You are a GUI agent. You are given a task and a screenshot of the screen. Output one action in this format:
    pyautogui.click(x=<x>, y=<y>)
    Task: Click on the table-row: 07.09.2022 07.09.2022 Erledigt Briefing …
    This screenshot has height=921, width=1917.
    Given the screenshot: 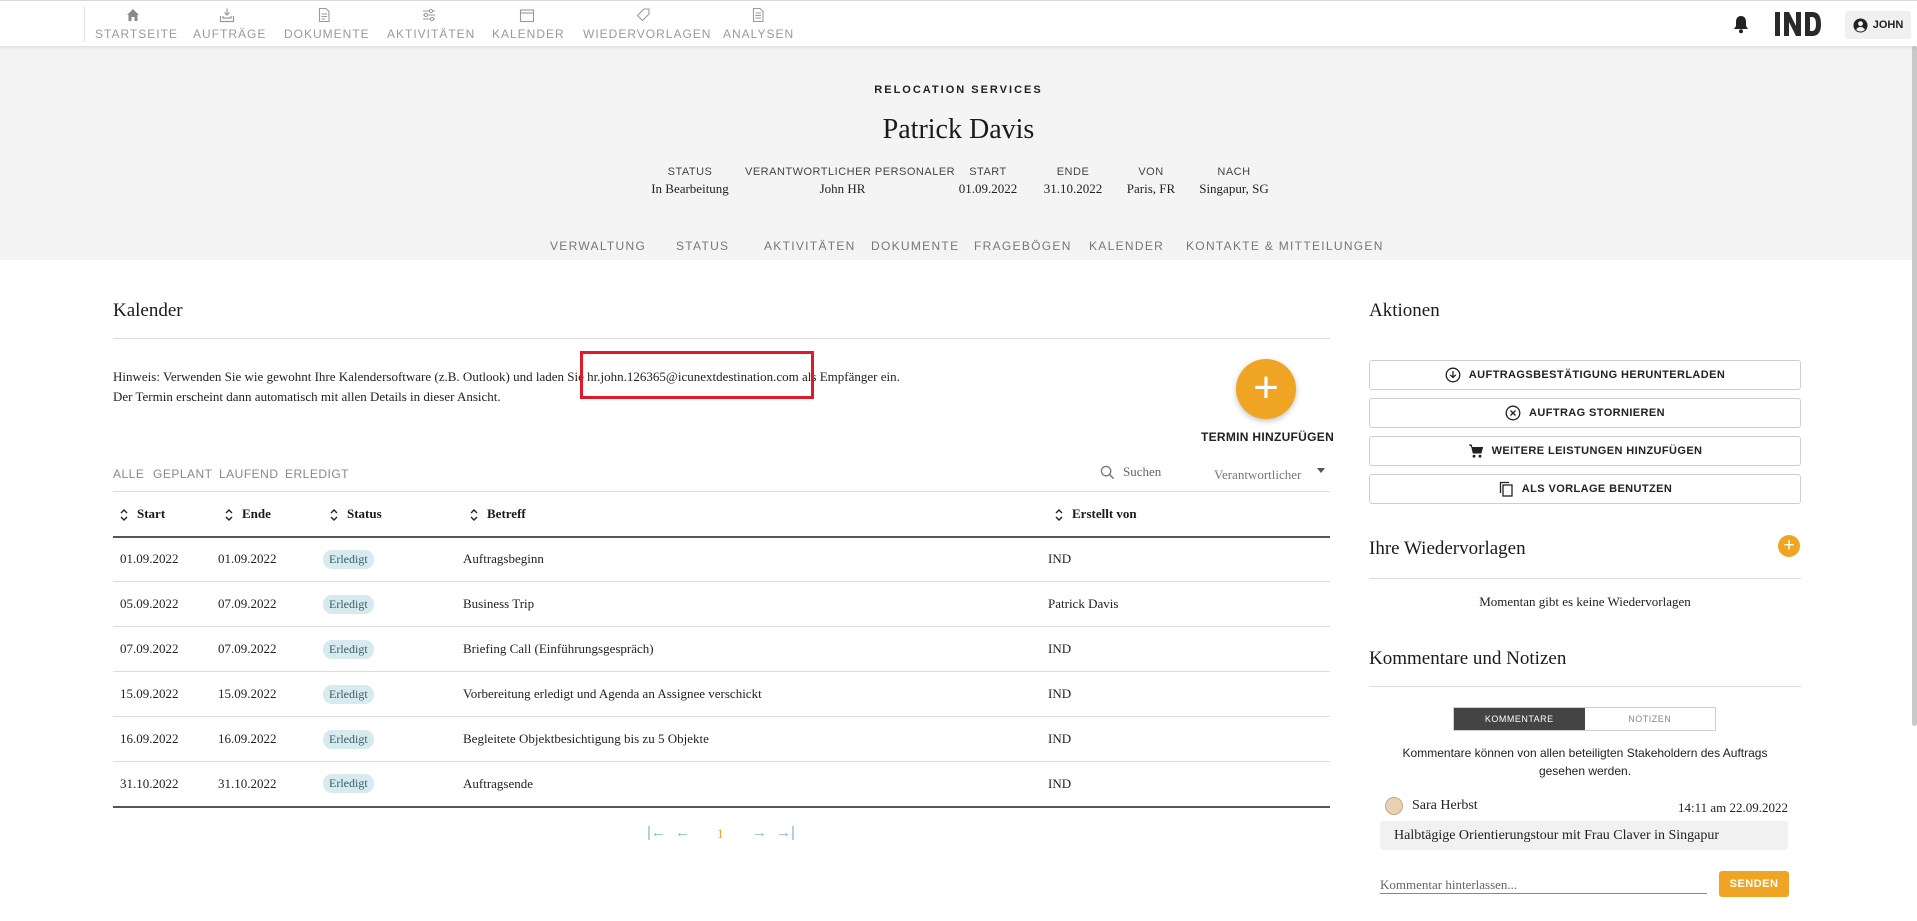 What is the action you would take?
    pyautogui.click(x=721, y=649)
    